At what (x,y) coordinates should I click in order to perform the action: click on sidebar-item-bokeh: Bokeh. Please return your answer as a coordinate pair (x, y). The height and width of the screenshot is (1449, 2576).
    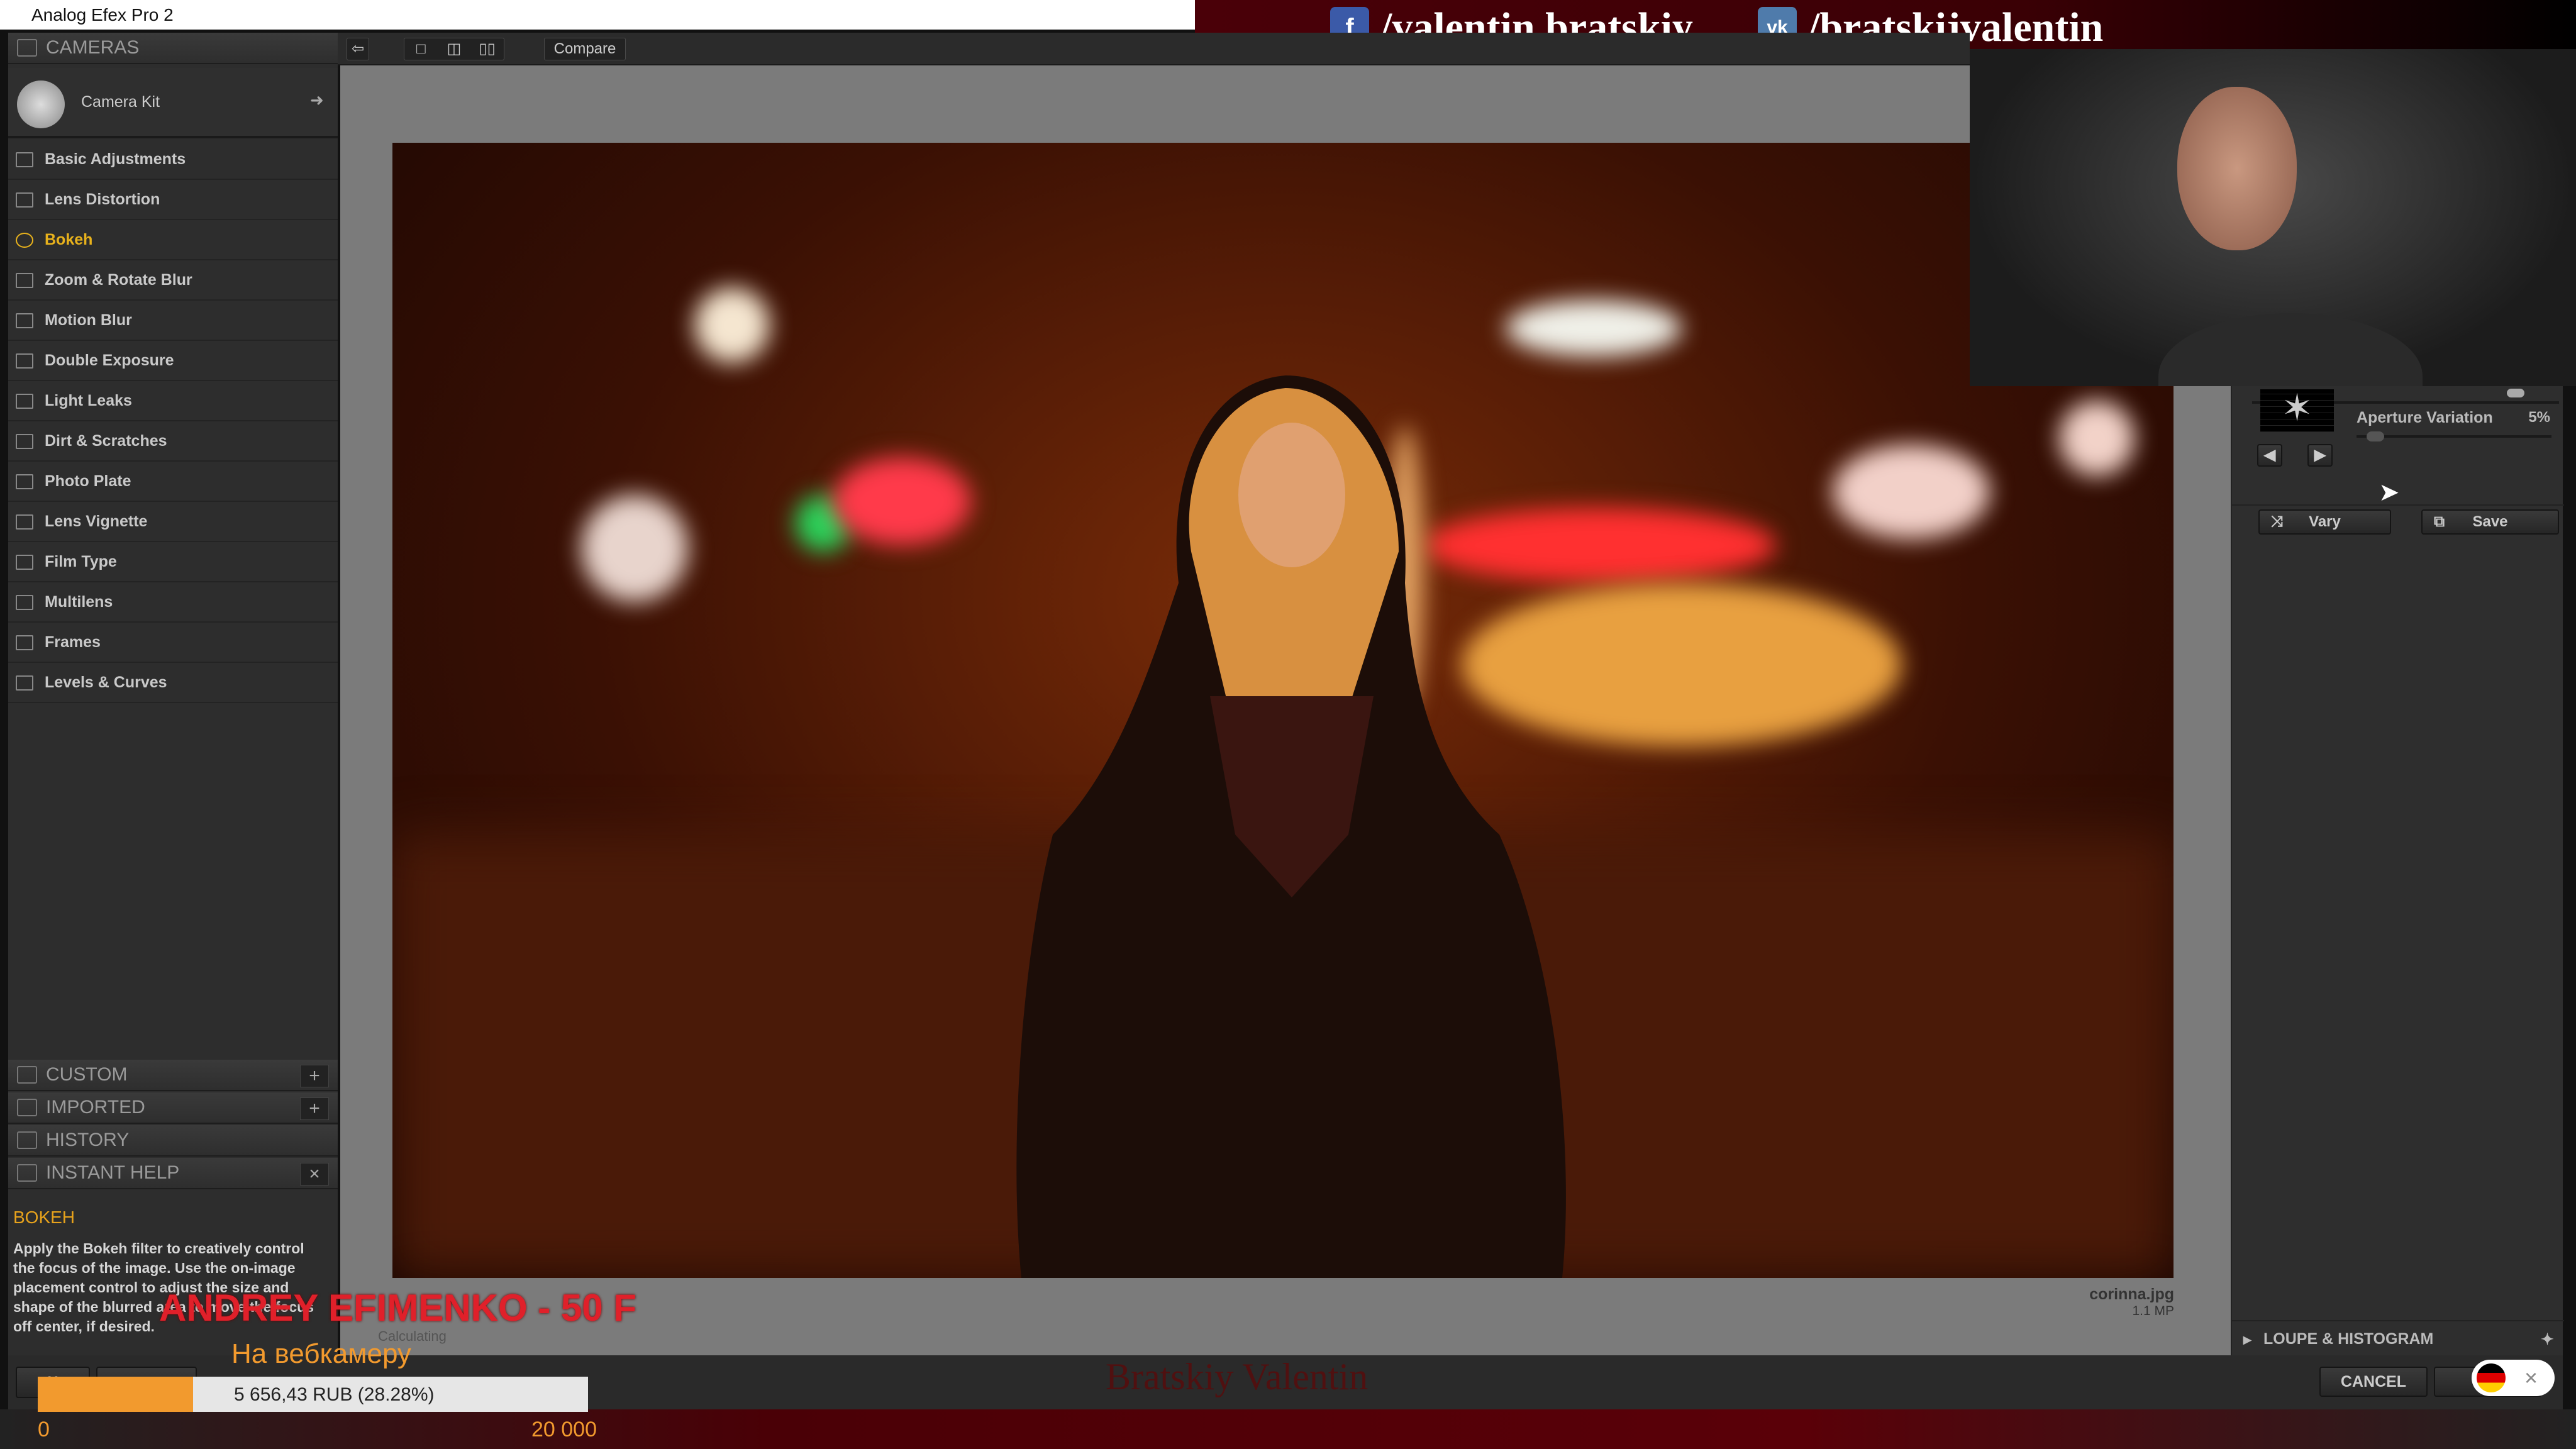
    Looking at the image, I should click on (173, 240).